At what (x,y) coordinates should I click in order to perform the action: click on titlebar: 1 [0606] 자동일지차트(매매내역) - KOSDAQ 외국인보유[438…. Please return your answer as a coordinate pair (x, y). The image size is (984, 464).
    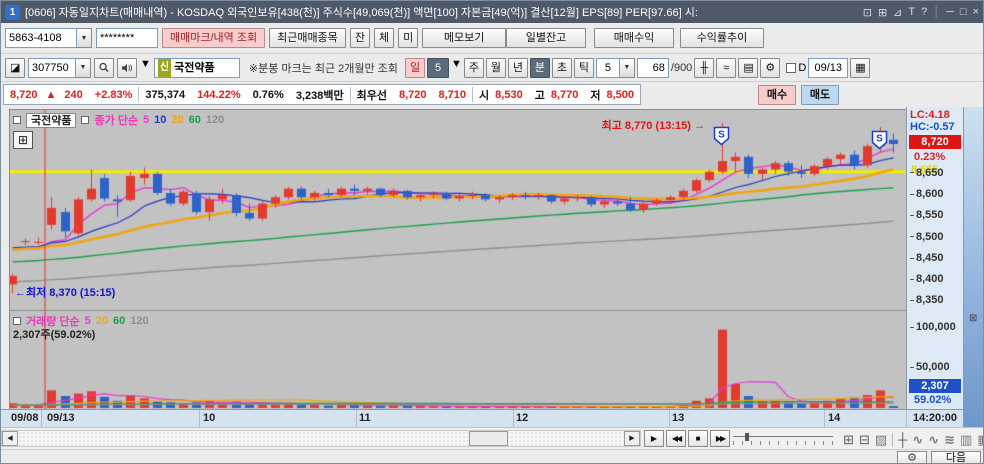
    Looking at the image, I should click on (492, 12).